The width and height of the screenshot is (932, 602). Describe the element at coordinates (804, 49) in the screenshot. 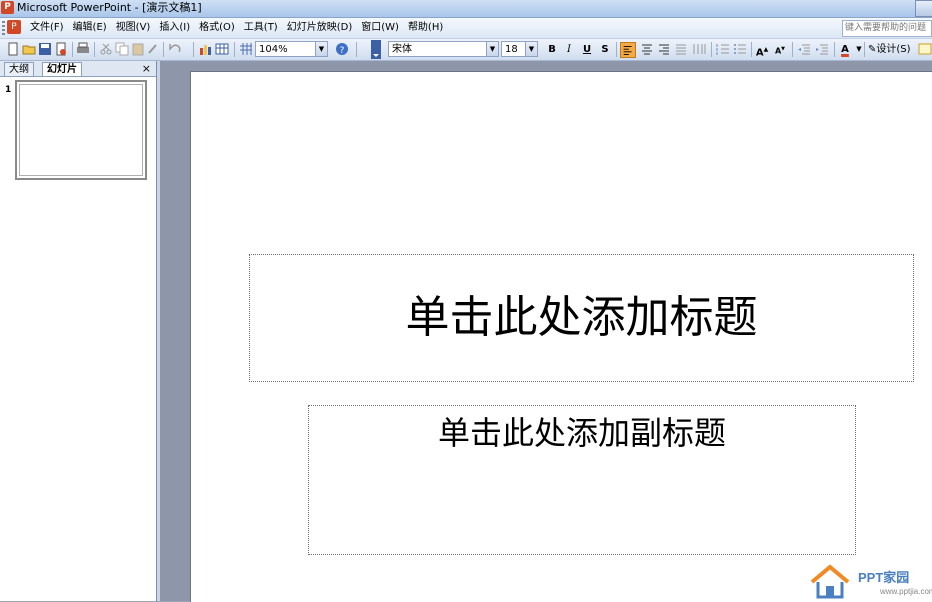

I see `decrease-indent-icon` at that location.